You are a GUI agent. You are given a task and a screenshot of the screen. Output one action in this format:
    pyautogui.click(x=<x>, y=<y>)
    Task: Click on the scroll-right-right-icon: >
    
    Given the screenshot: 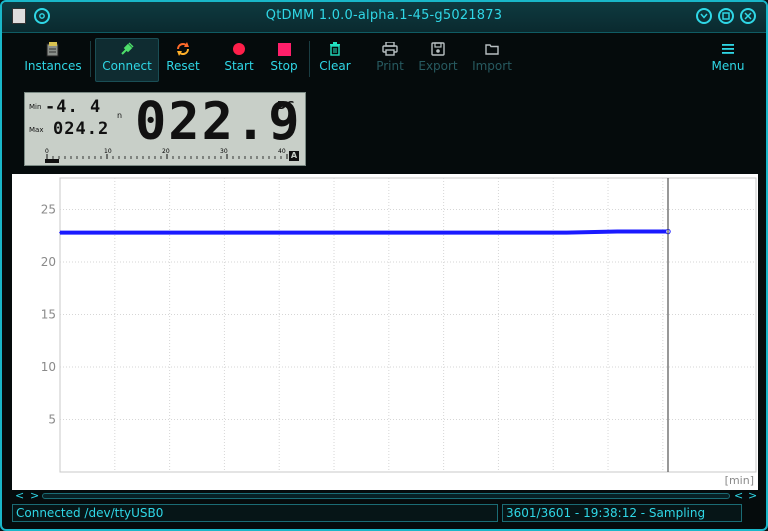 What is the action you would take?
    pyautogui.click(x=752, y=495)
    